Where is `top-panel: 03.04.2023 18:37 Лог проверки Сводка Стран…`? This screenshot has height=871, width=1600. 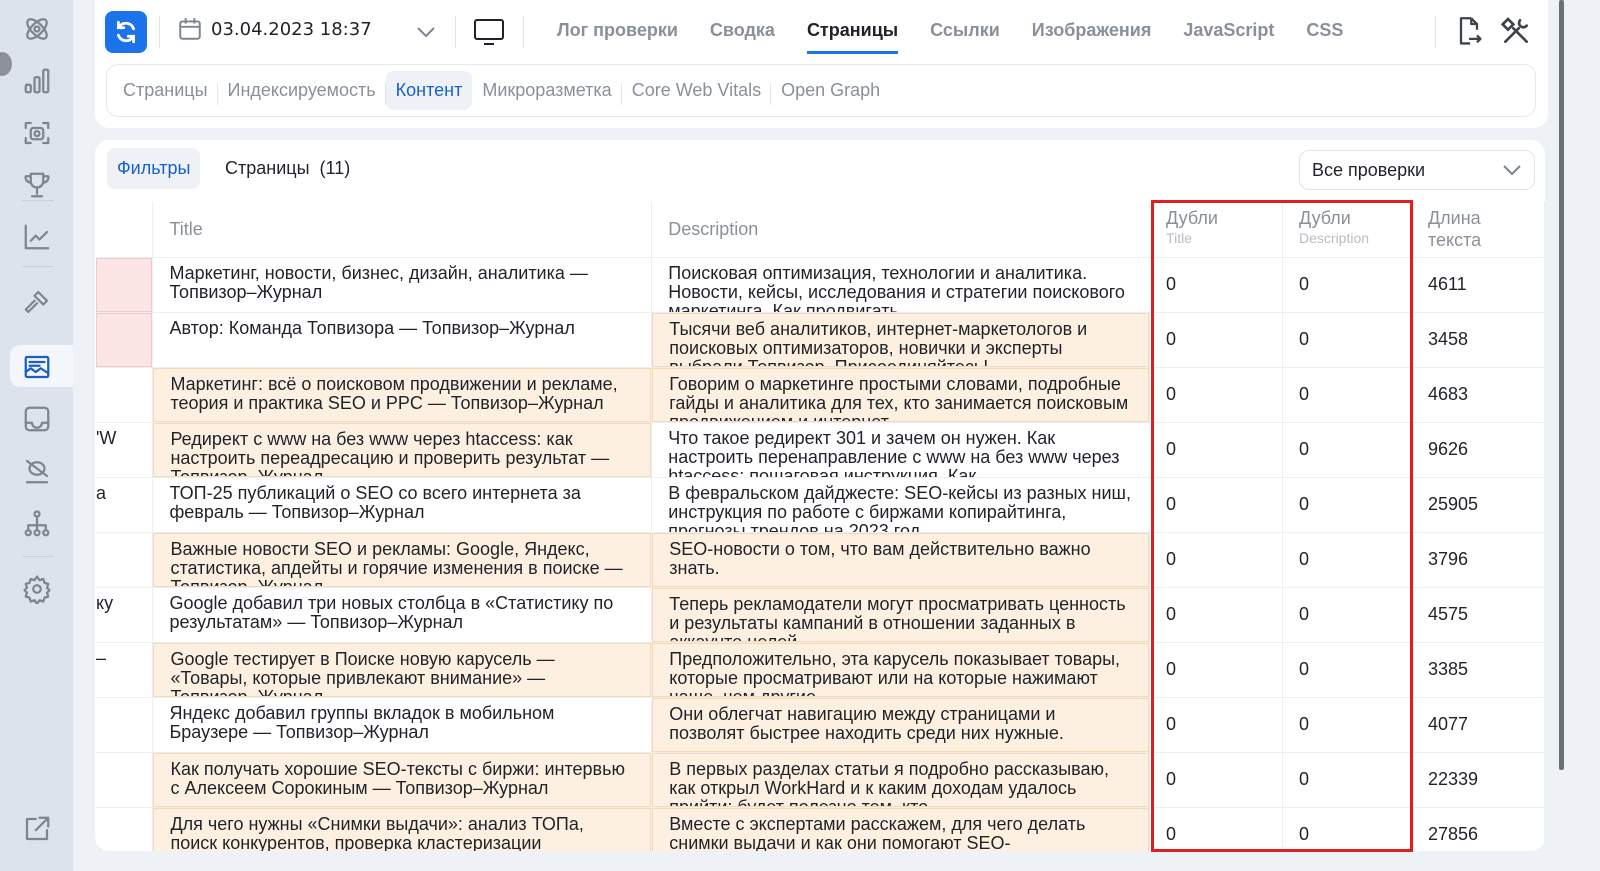
top-panel: 03.04.2023 18:37 Лог проверки Сводка Стран… is located at coordinates (821, 64).